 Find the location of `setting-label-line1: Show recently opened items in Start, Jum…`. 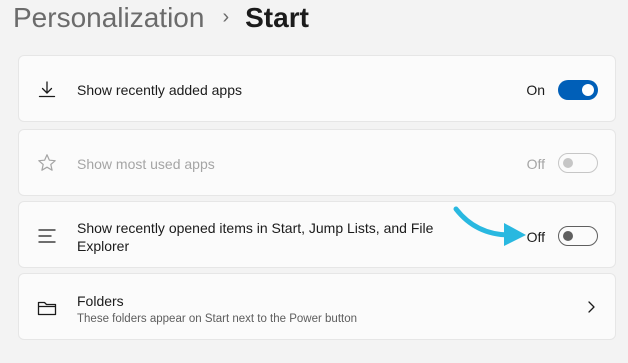

setting-label-line1: Show recently opened items in Start, Jum… is located at coordinates (255, 228).